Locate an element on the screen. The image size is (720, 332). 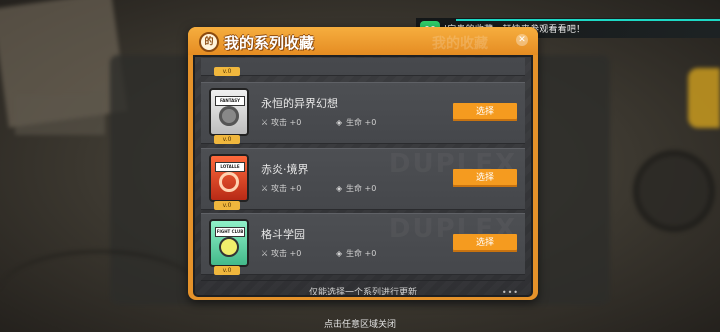
panel-title: 我的系列收藏 is located at coordinates (269, 43).